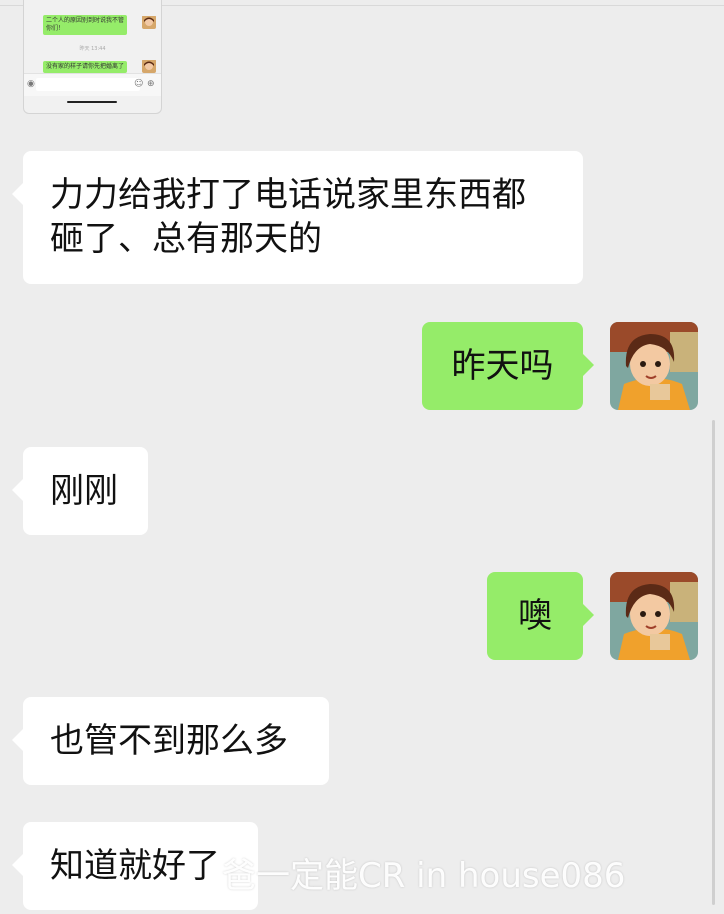 This screenshot has width=724, height=914. I want to click on thumb-input-bar: ◉ ☺ ⊕, so click(92, 84).